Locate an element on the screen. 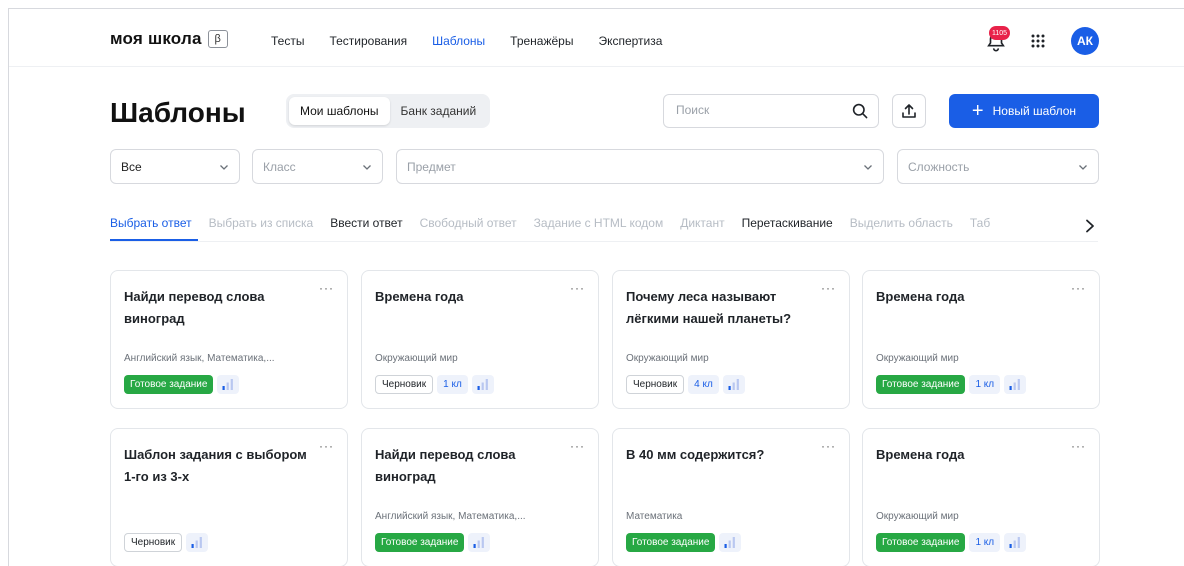  logo-text: моя школа is located at coordinates (156, 38).